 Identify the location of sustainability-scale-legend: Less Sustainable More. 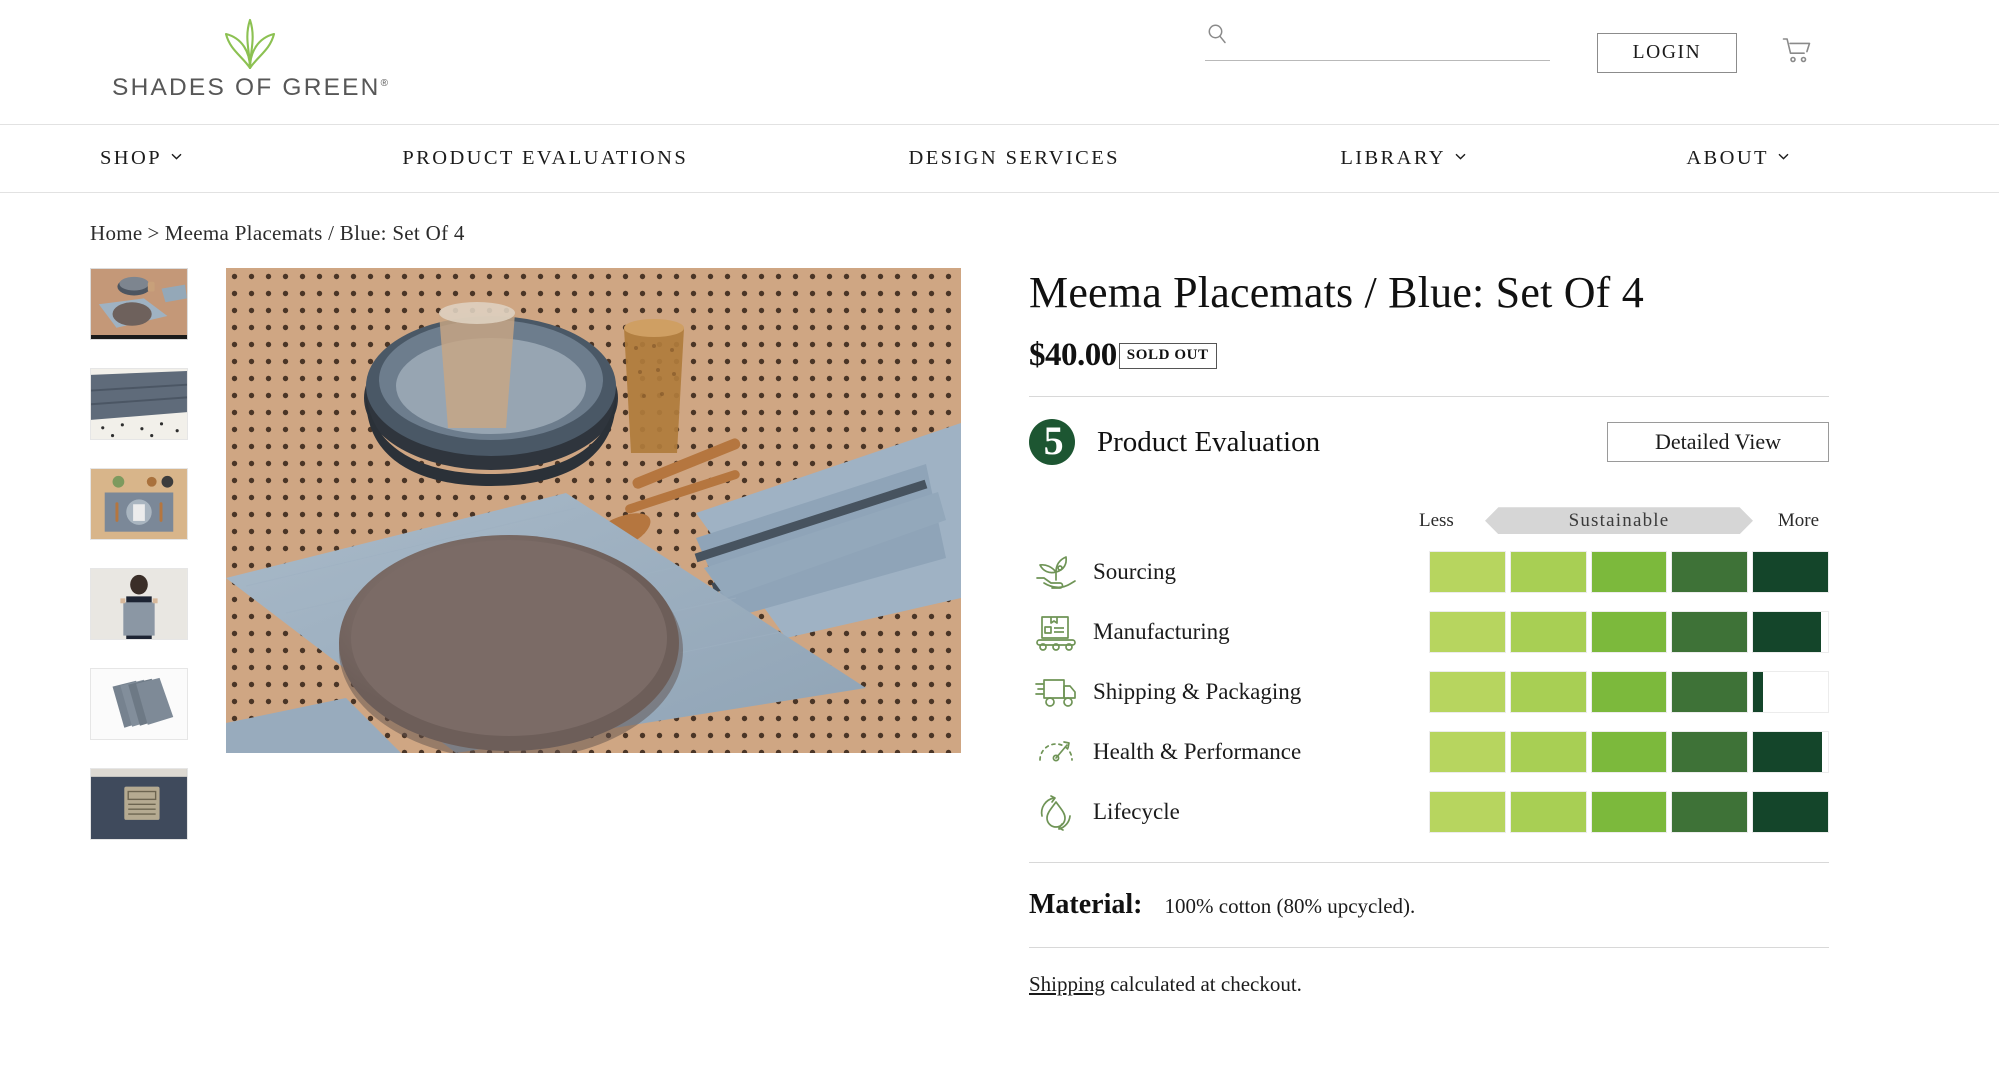
(1619, 521).